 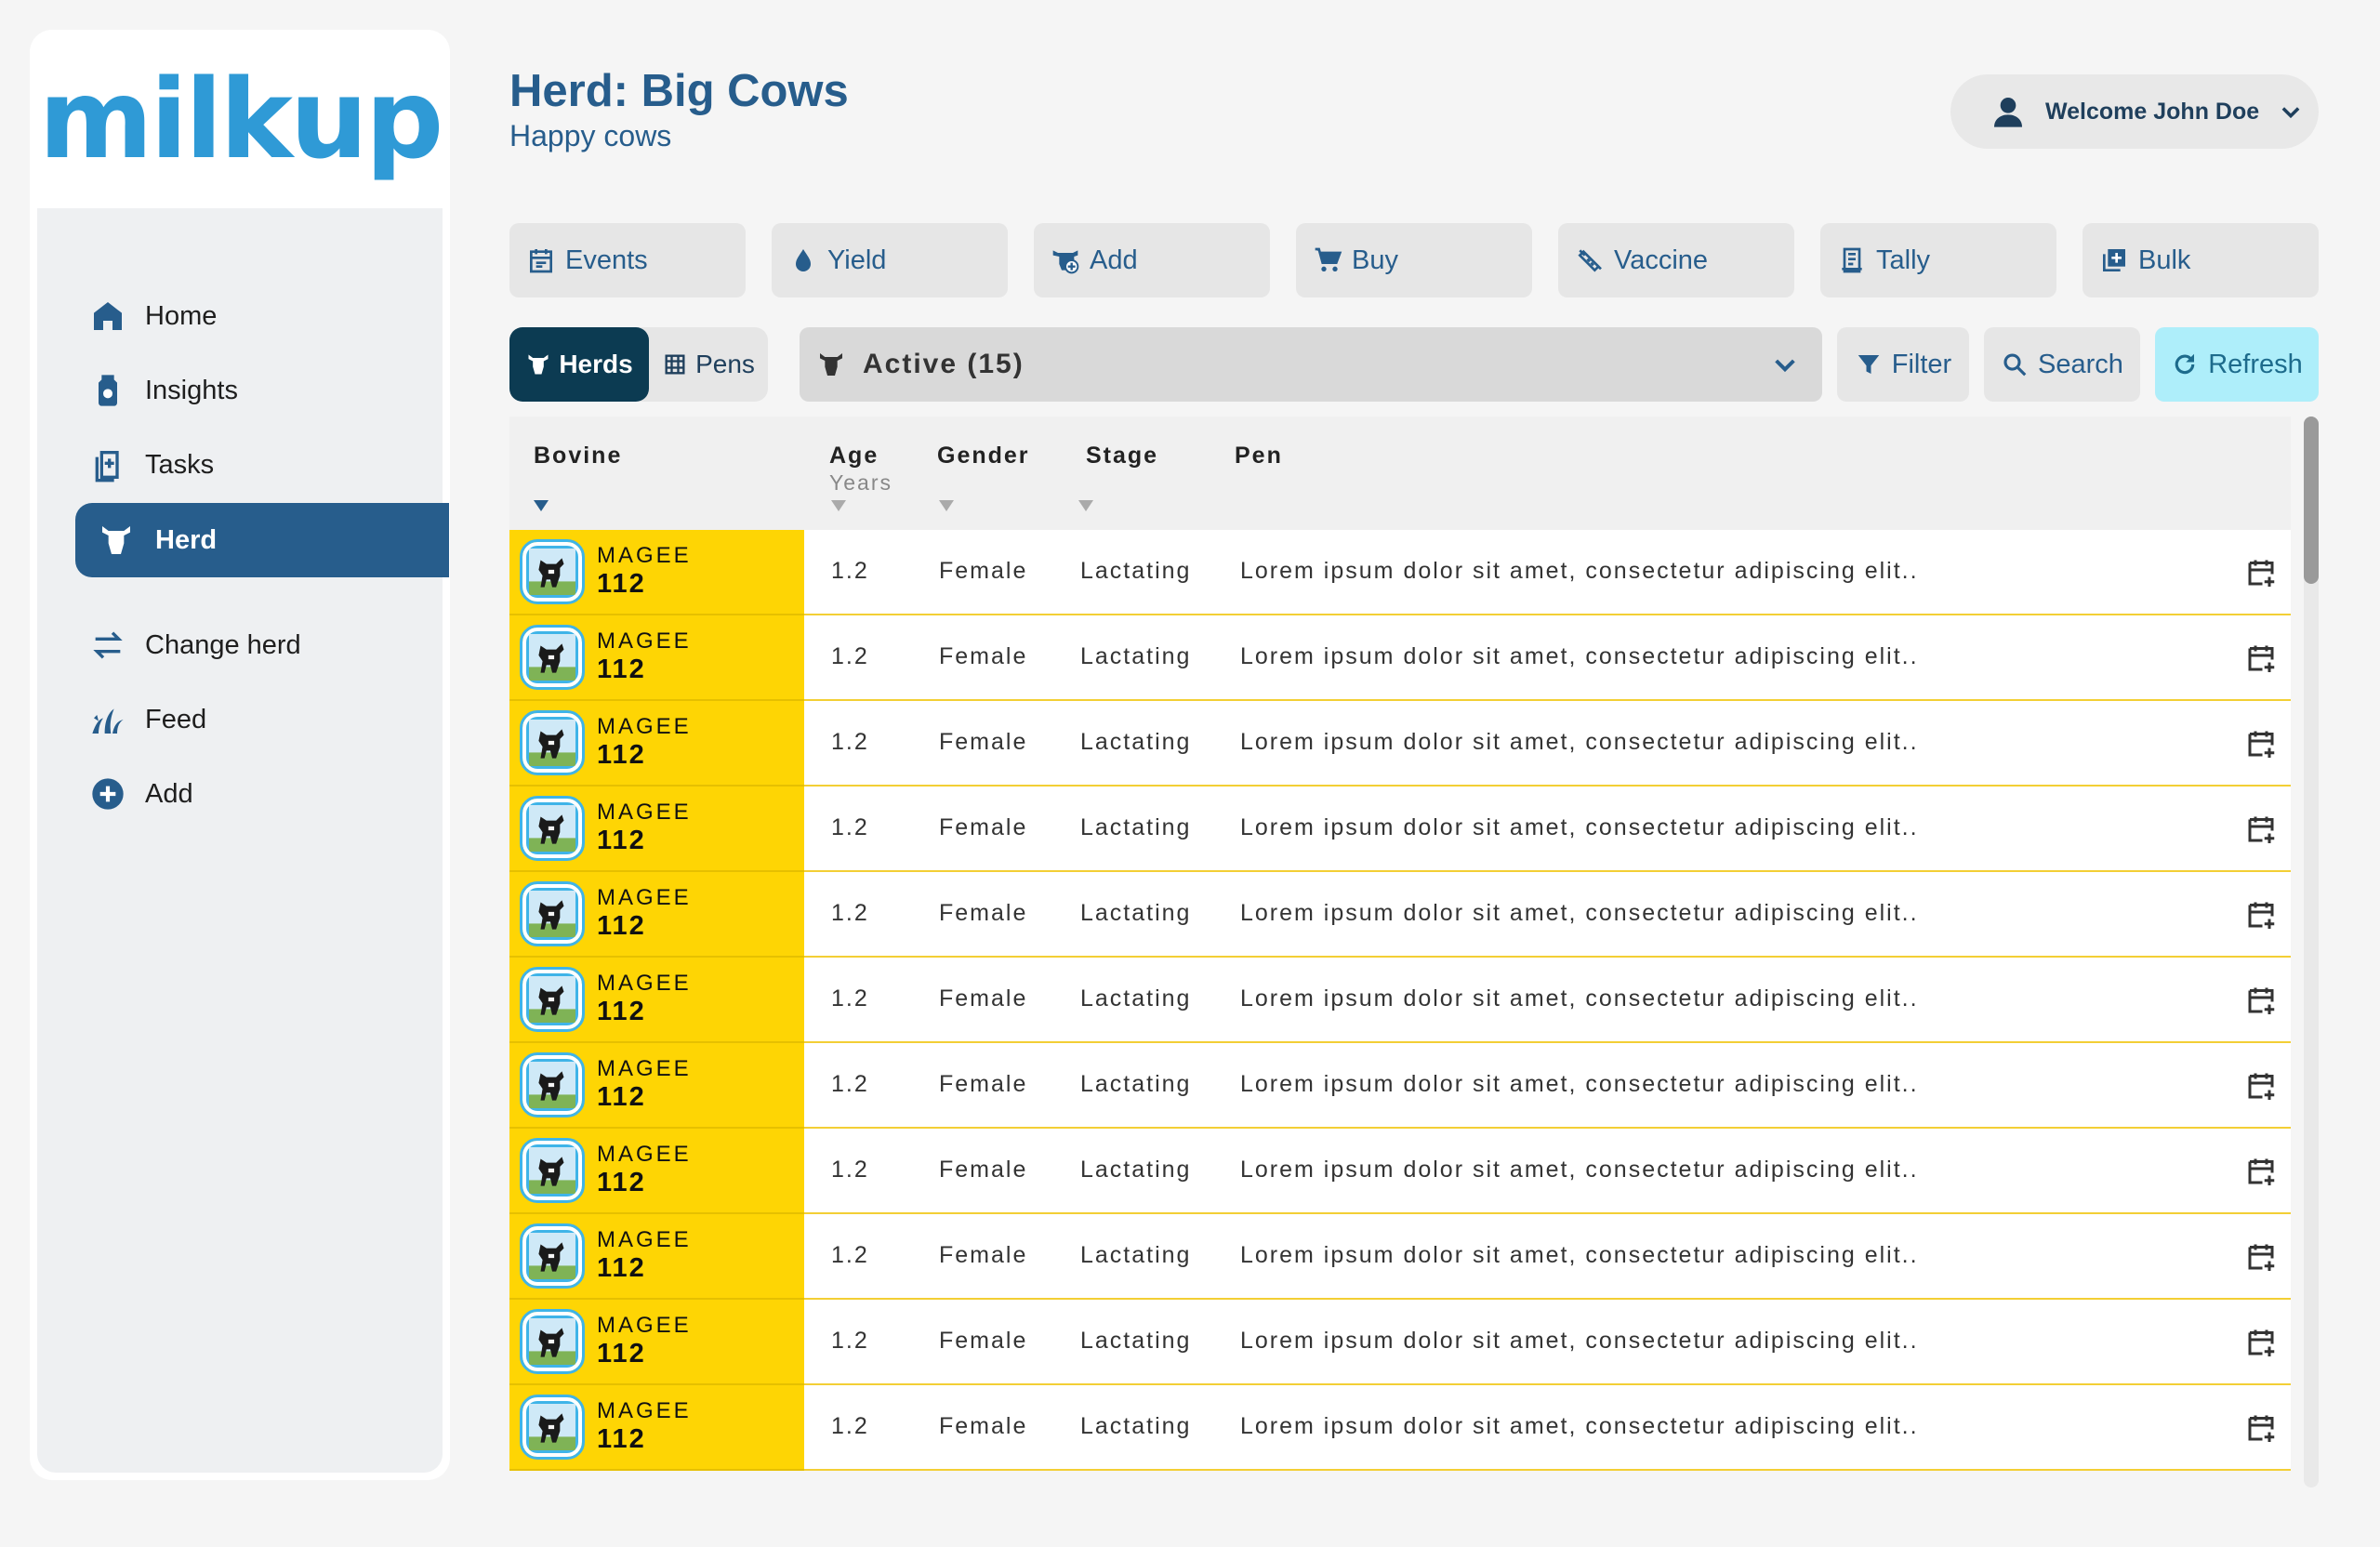 I want to click on refresh-icon, so click(x=2185, y=364).